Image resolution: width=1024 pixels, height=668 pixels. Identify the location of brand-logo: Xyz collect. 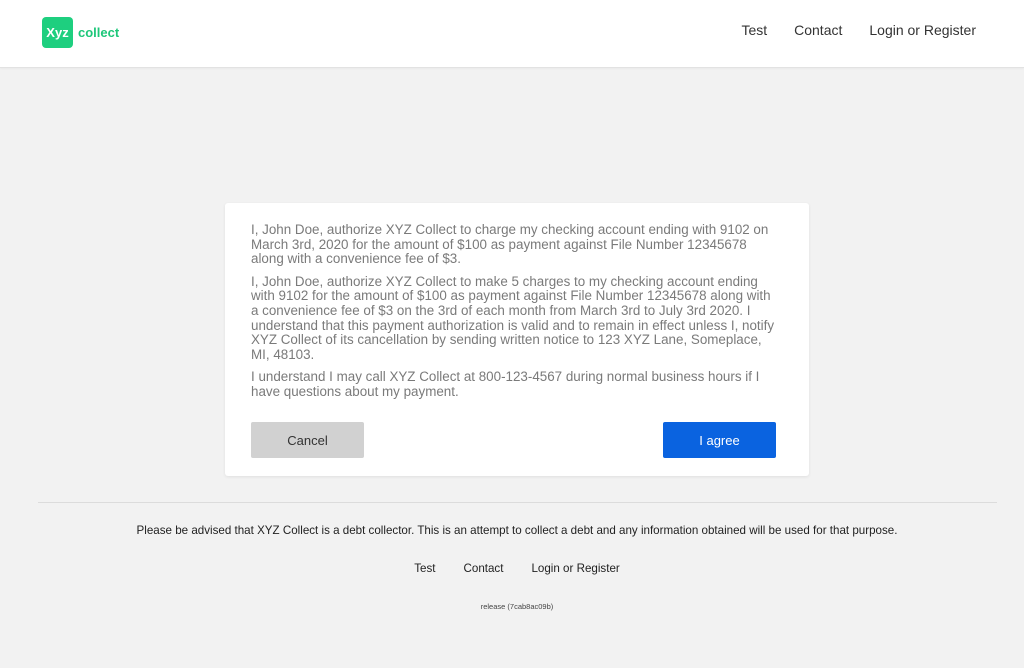
(80, 32).